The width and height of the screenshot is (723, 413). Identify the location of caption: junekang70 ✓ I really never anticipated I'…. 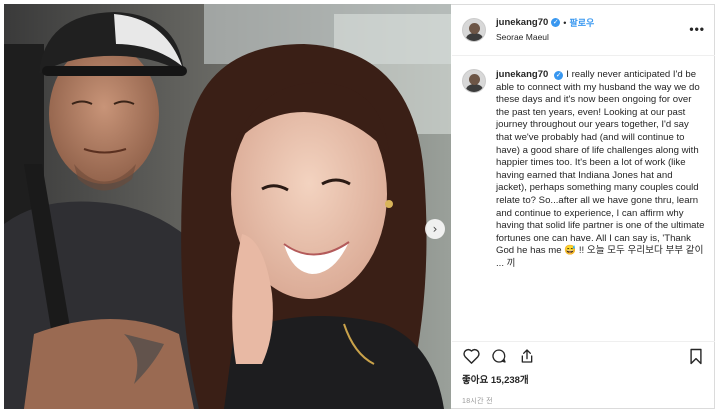
(600, 170).